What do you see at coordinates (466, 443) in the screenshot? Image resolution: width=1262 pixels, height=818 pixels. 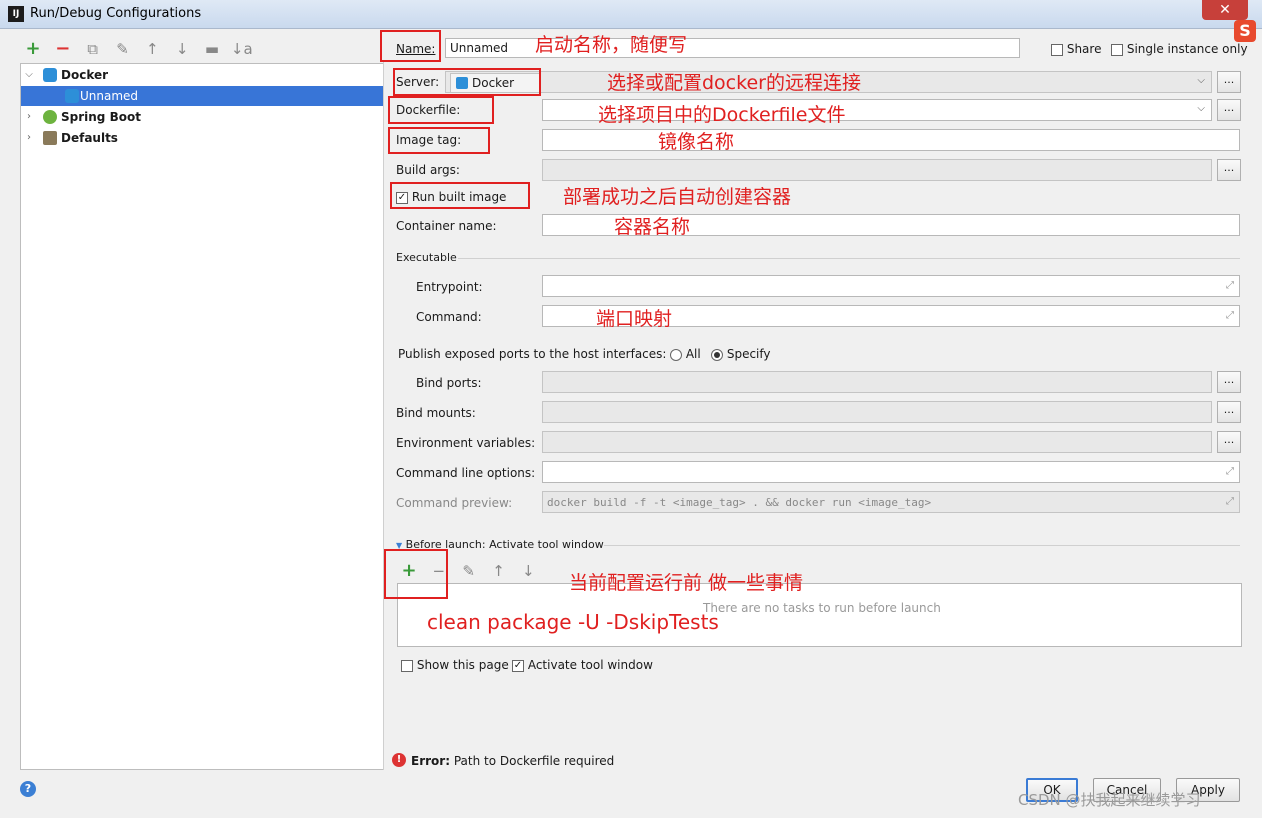 I see `env-vars-label: Environment variables:` at bounding box center [466, 443].